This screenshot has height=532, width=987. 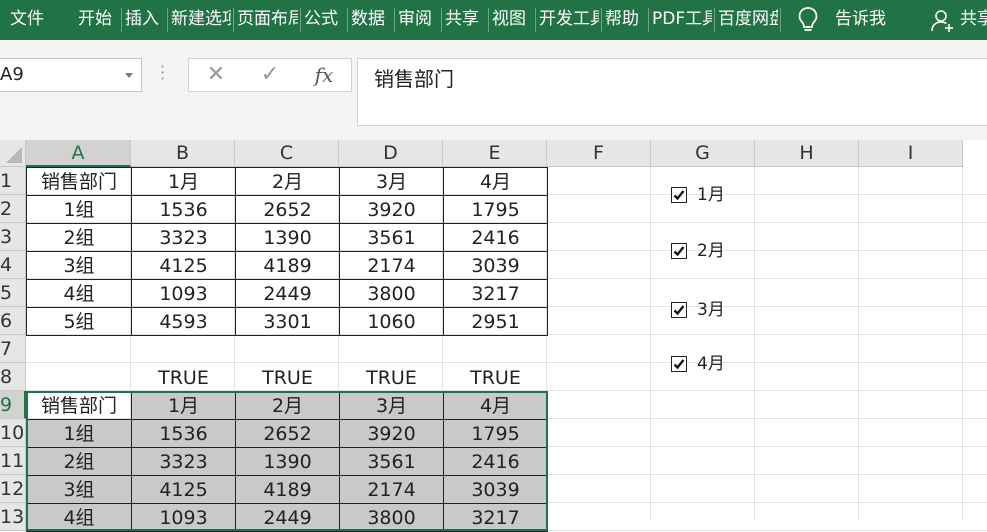 I want to click on table1-header-cell: 销售部门, so click(x=79, y=181).